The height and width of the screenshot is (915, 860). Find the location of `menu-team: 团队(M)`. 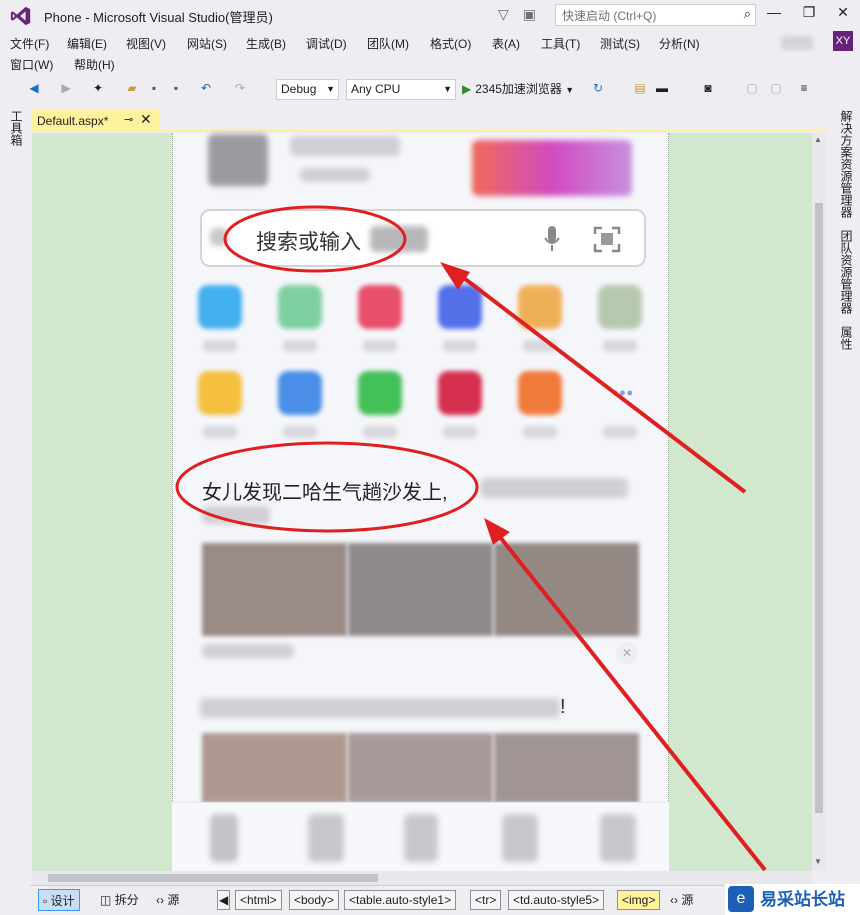

menu-team: 团队(M) is located at coordinates (388, 43).